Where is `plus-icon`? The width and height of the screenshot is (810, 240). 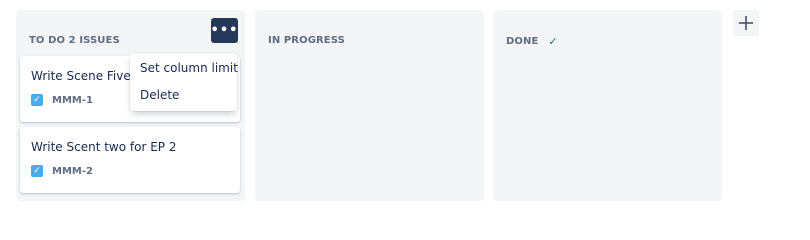 plus-icon is located at coordinates (746, 23).